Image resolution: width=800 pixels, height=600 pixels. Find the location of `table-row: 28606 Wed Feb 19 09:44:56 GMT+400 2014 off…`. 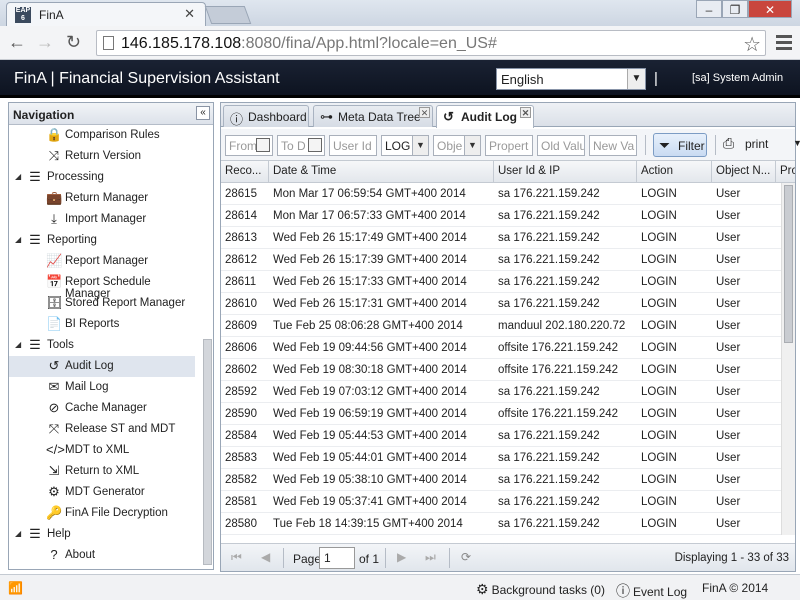

table-row: 28606 Wed Feb 19 09:44:56 GMT+400 2014 off… is located at coordinates (501, 348).